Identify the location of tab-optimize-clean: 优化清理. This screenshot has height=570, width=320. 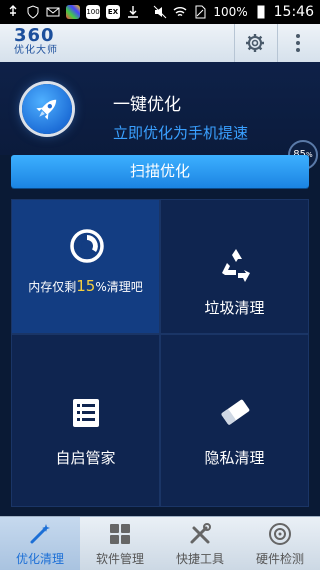
(40, 543).